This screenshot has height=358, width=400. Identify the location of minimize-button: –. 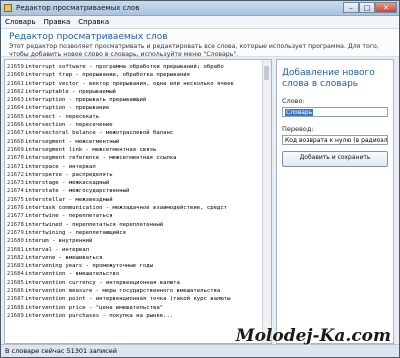
(351, 7).